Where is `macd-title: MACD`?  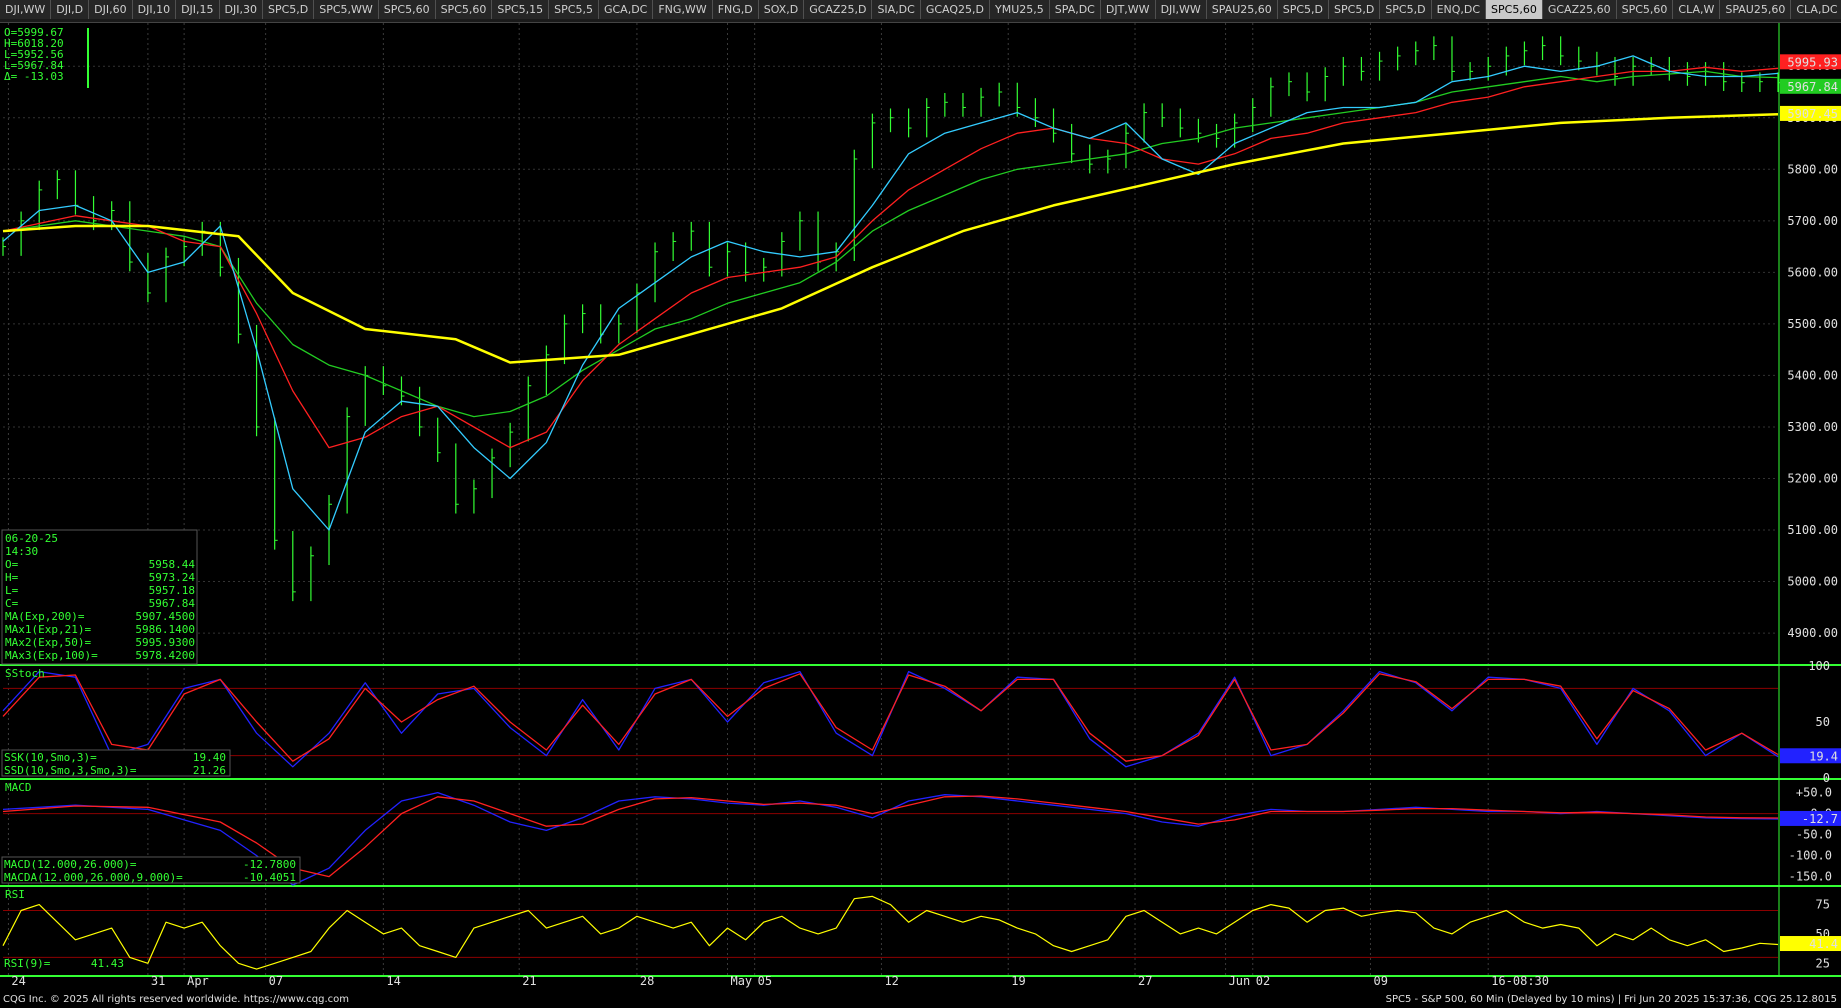 macd-title: MACD is located at coordinates (18, 787).